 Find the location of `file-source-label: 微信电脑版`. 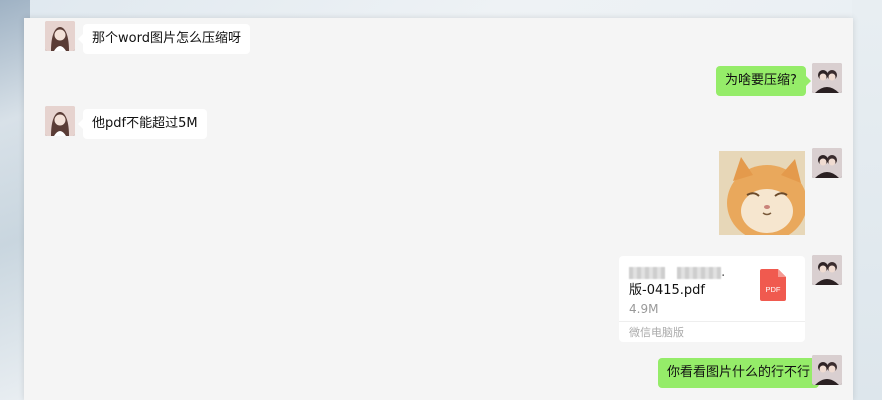

file-source-label: 微信电脑版 is located at coordinates (712, 331).